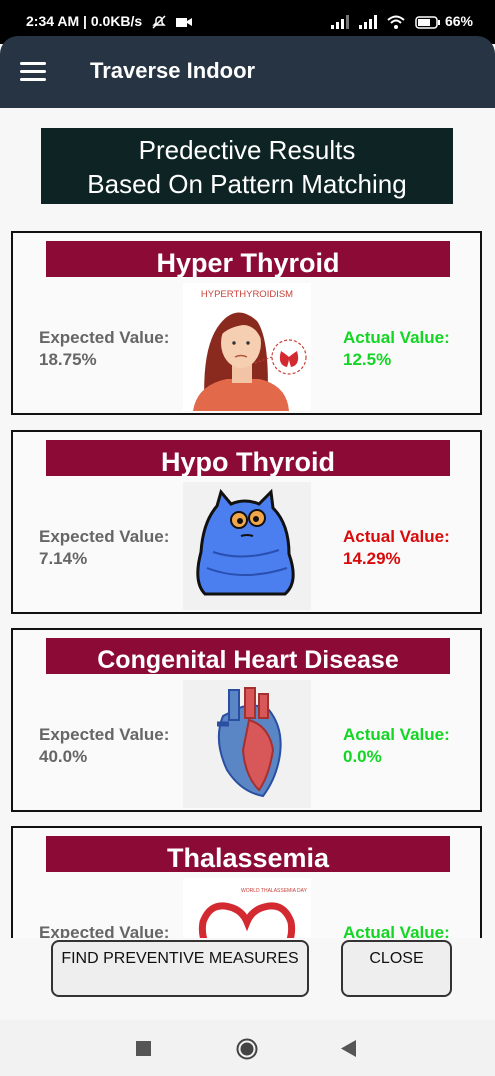  I want to click on wifi-icon, so click(396, 22).